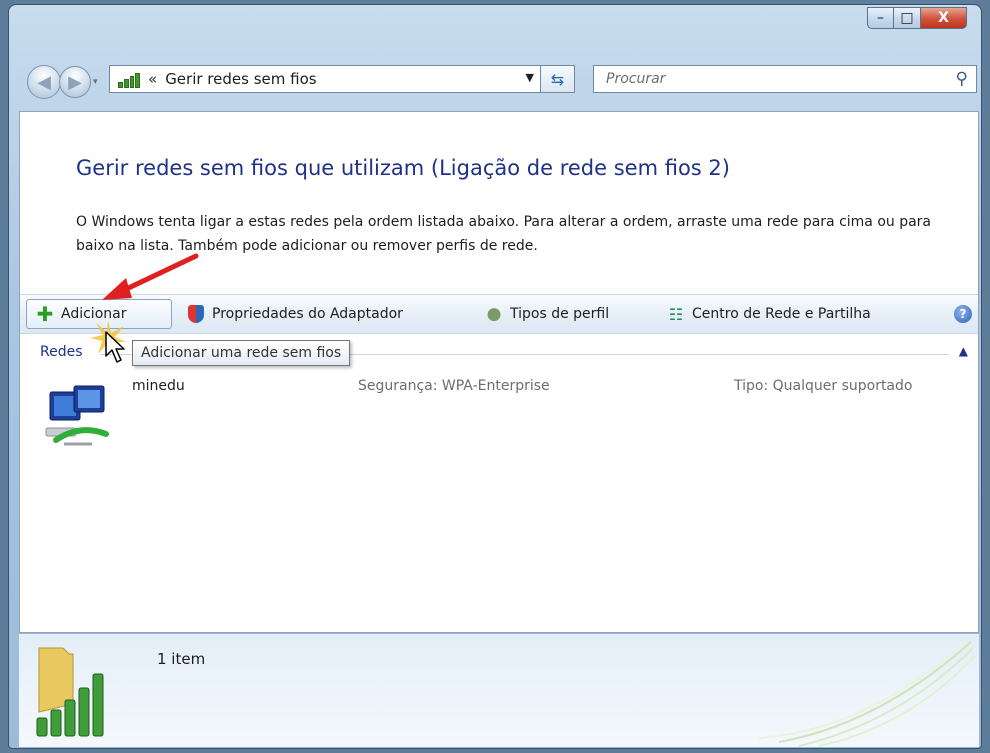  What do you see at coordinates (499, 690) in the screenshot?
I see `details-pane: 1 item` at bounding box center [499, 690].